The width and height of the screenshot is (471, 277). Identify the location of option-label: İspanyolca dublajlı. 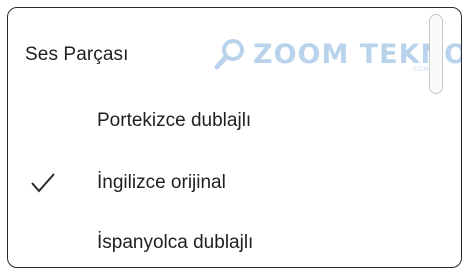
(175, 242).